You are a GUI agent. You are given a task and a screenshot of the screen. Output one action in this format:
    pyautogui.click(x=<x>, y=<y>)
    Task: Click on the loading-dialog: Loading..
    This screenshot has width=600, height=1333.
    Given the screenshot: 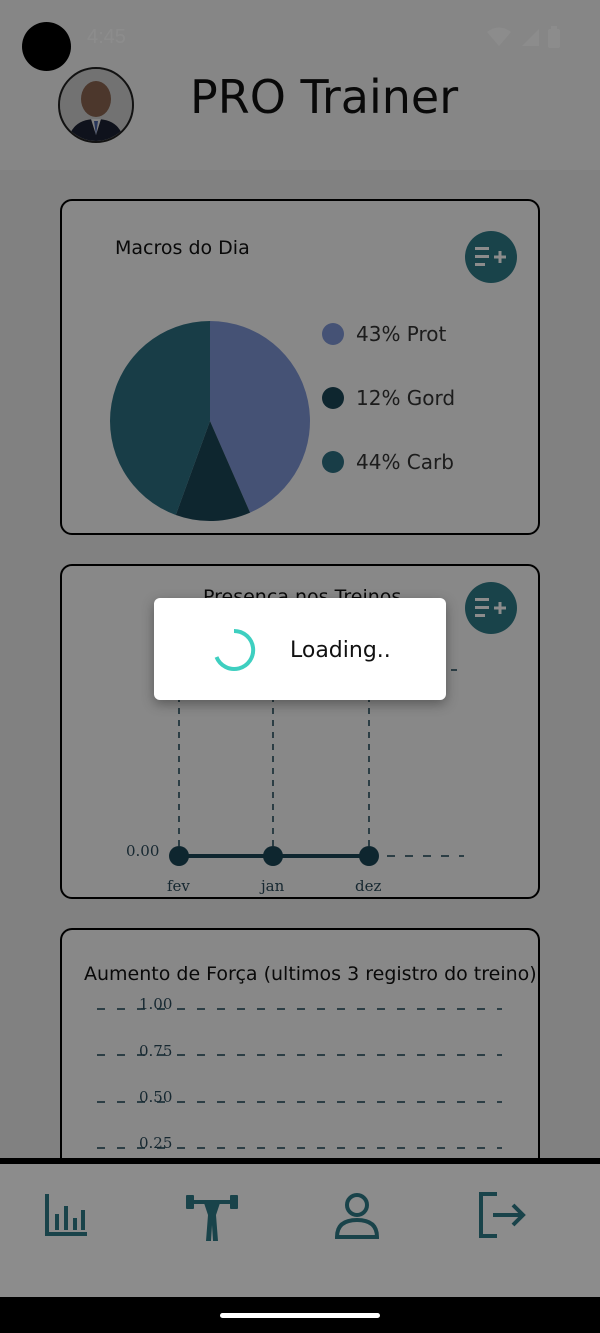 What is the action you would take?
    pyautogui.click(x=300, y=649)
    